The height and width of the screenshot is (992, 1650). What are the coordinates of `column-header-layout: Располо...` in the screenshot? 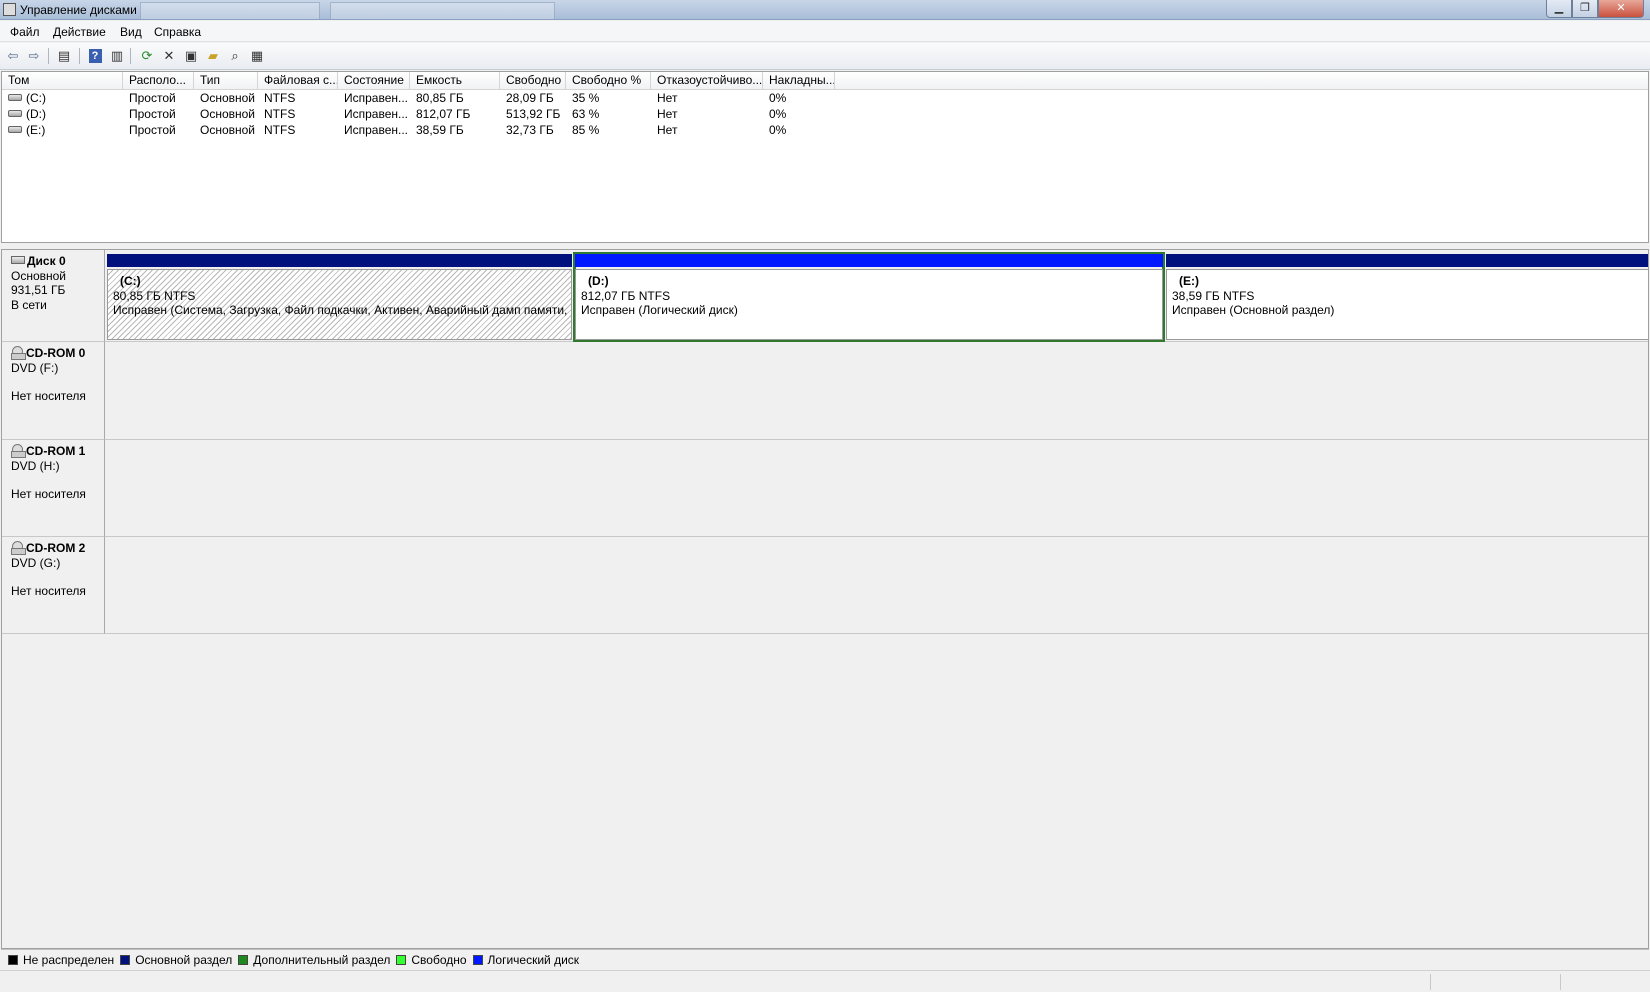 It's located at (158, 81).